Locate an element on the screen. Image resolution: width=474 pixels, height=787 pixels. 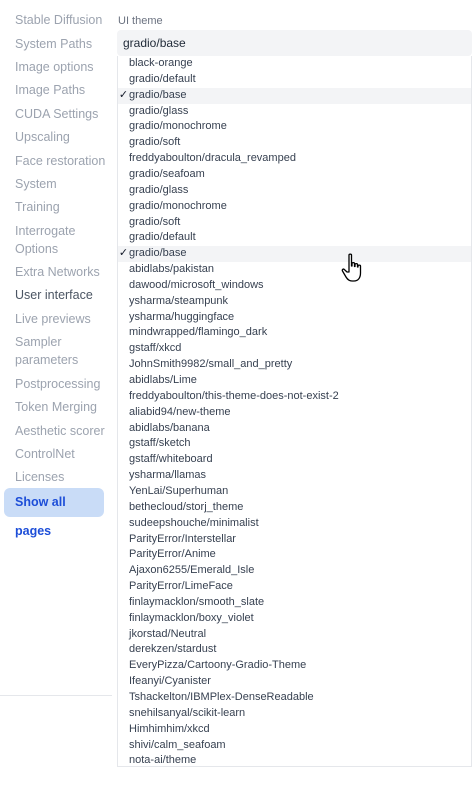
theme-option: jkorstad/Neutral is located at coordinates (294, 635).